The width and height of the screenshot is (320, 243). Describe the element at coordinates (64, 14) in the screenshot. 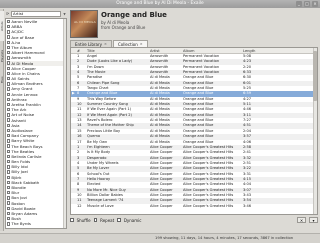

I see `chevron-down-icon: ▼` at that location.